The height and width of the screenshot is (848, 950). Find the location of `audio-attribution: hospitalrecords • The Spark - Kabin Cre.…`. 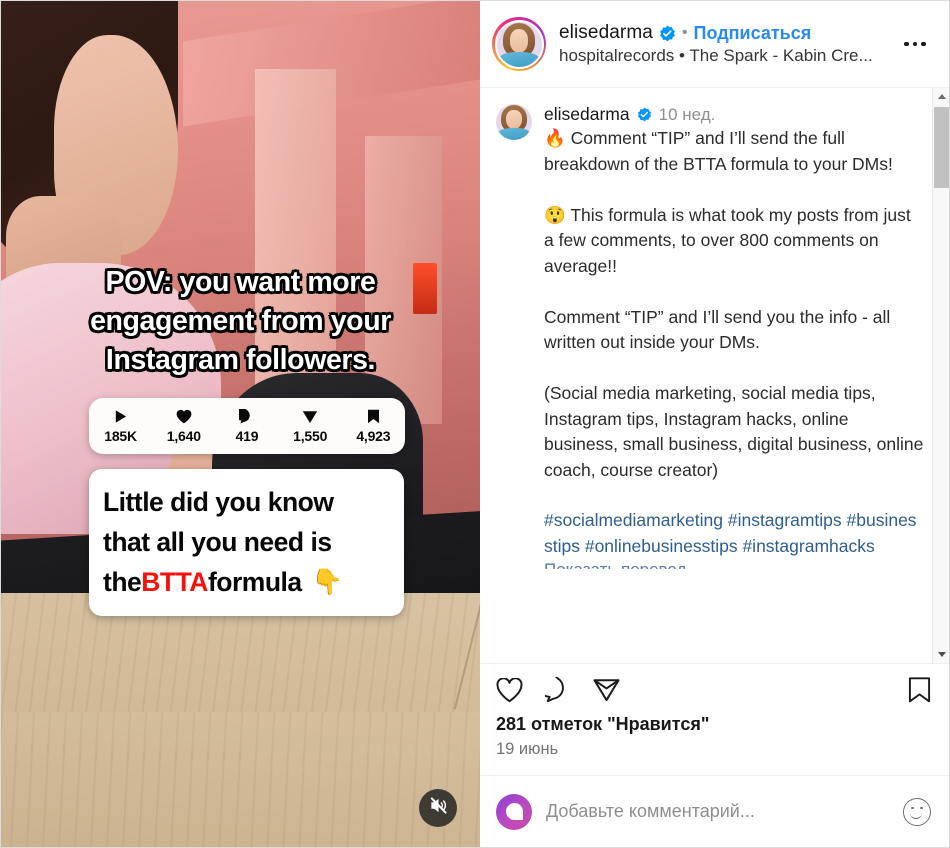

audio-attribution: hospitalrecords • The Spark - Kabin Cre.… is located at coordinates (727, 56).